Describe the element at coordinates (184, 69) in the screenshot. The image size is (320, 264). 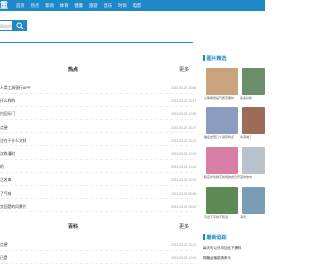
I see `hot-more-link: 更多` at that location.